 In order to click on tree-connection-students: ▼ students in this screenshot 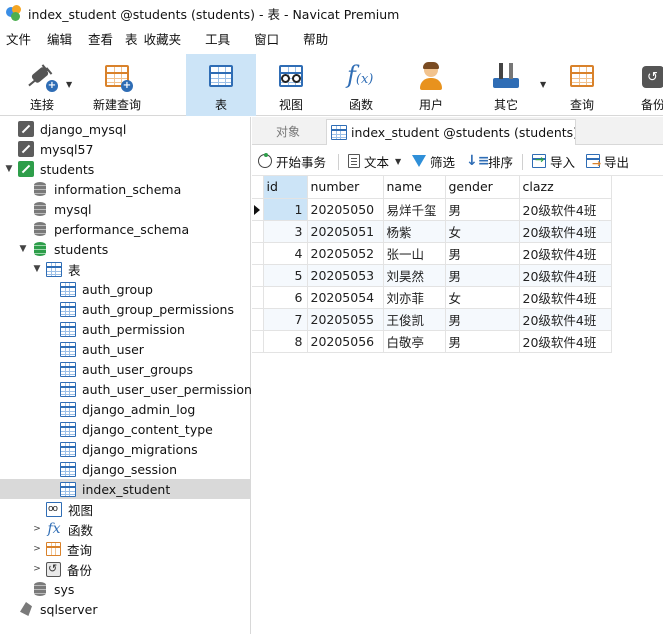, I will do `click(125, 169)`.